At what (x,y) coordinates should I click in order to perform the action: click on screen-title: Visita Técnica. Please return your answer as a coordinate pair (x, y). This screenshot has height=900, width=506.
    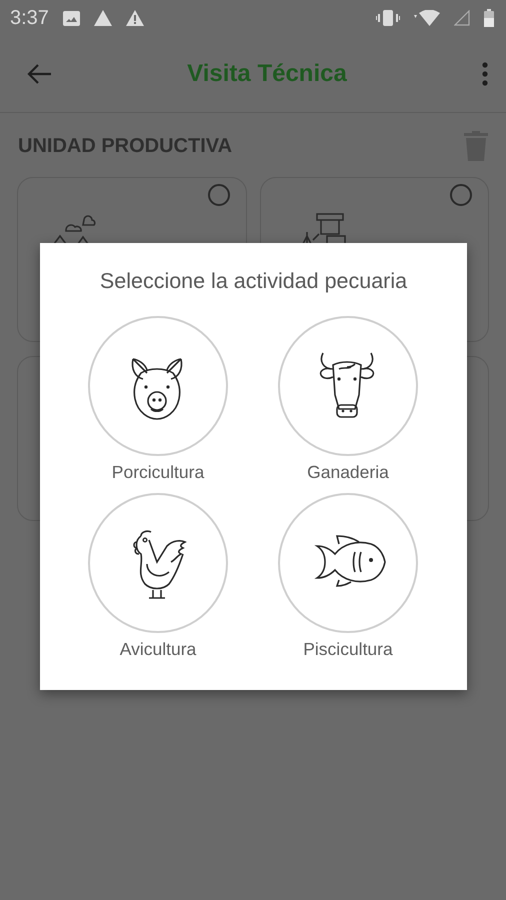
    Looking at the image, I should click on (267, 74).